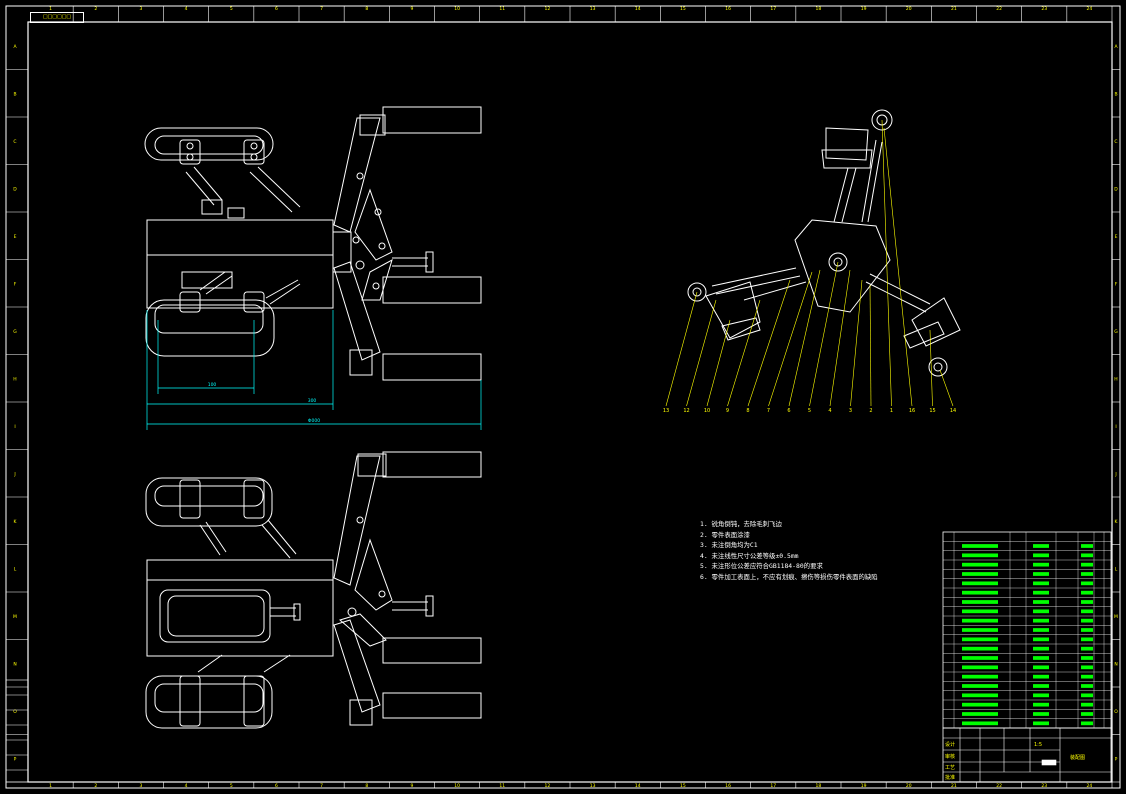  I want to click on col-label: 19, so click(864, 786).